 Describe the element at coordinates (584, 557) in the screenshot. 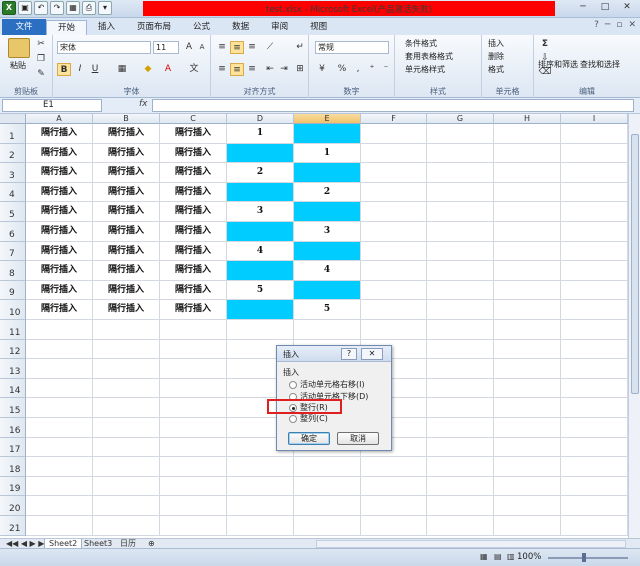

I see `zoom-slider-knob` at that location.